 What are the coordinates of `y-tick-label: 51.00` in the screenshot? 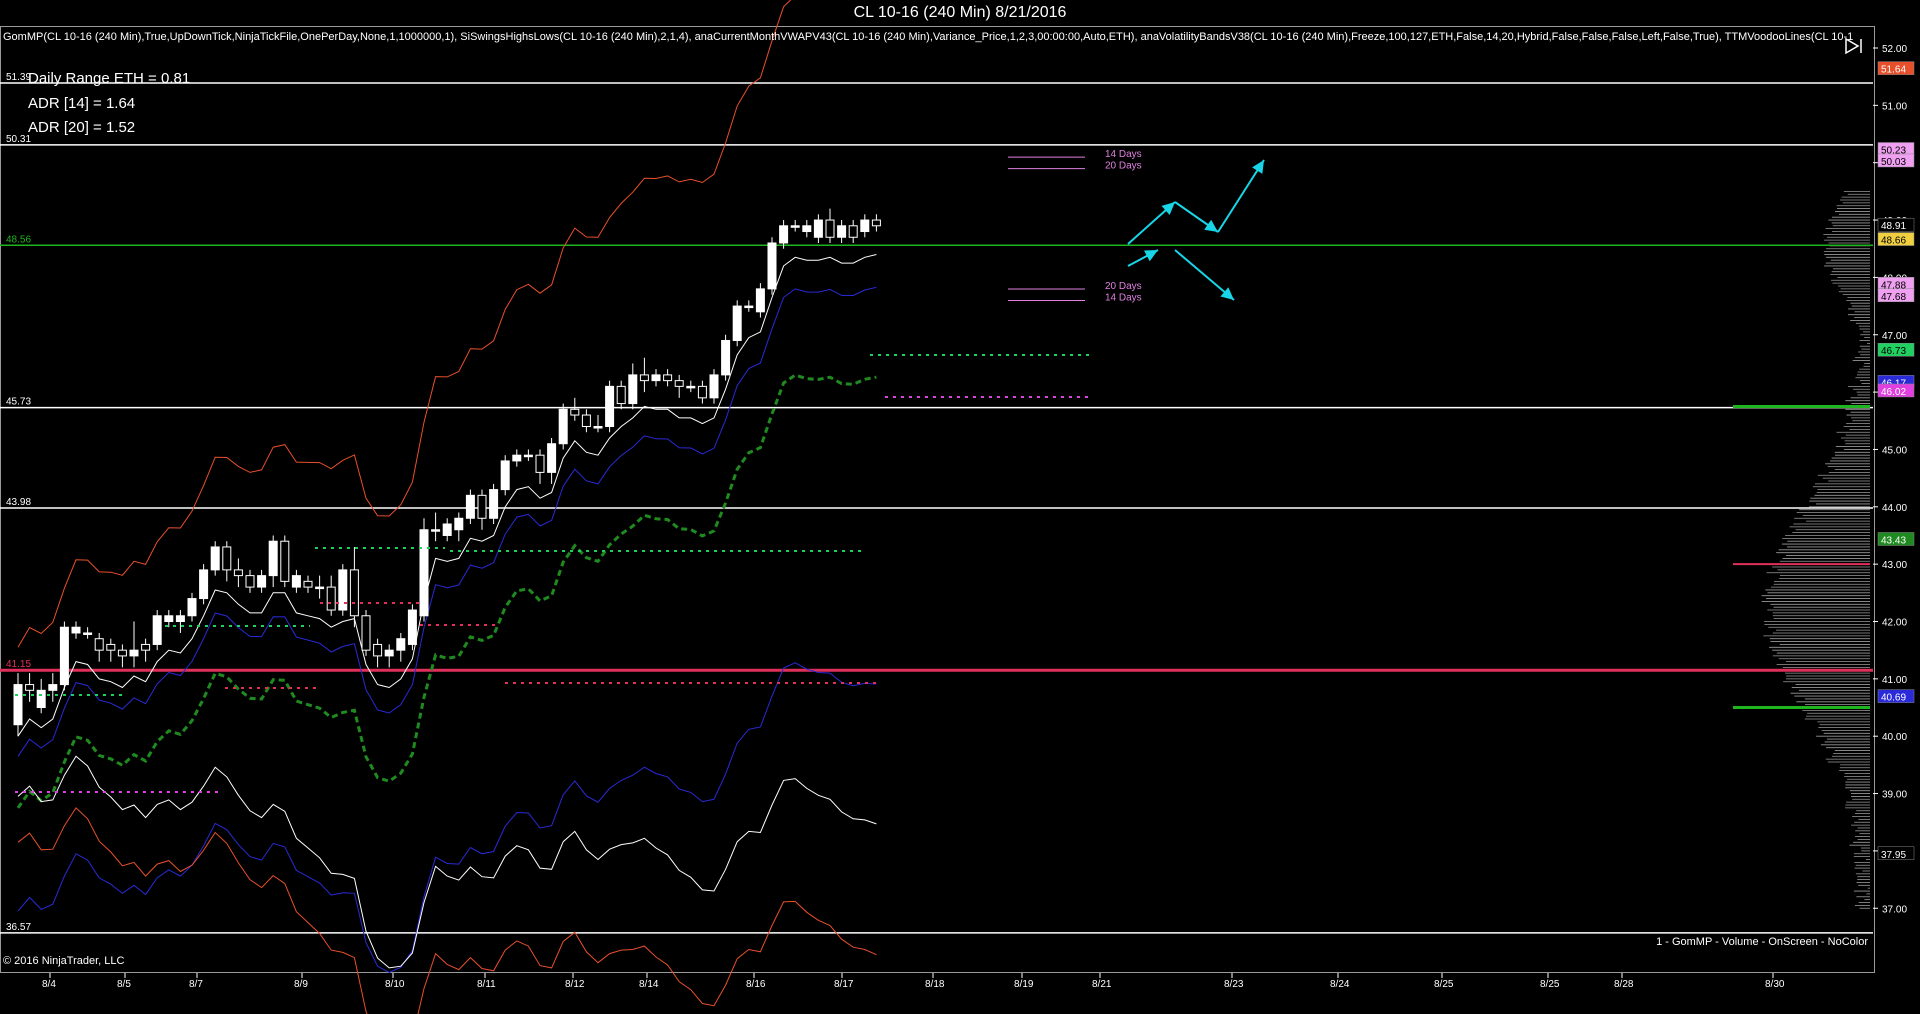 It's located at (1894, 106).